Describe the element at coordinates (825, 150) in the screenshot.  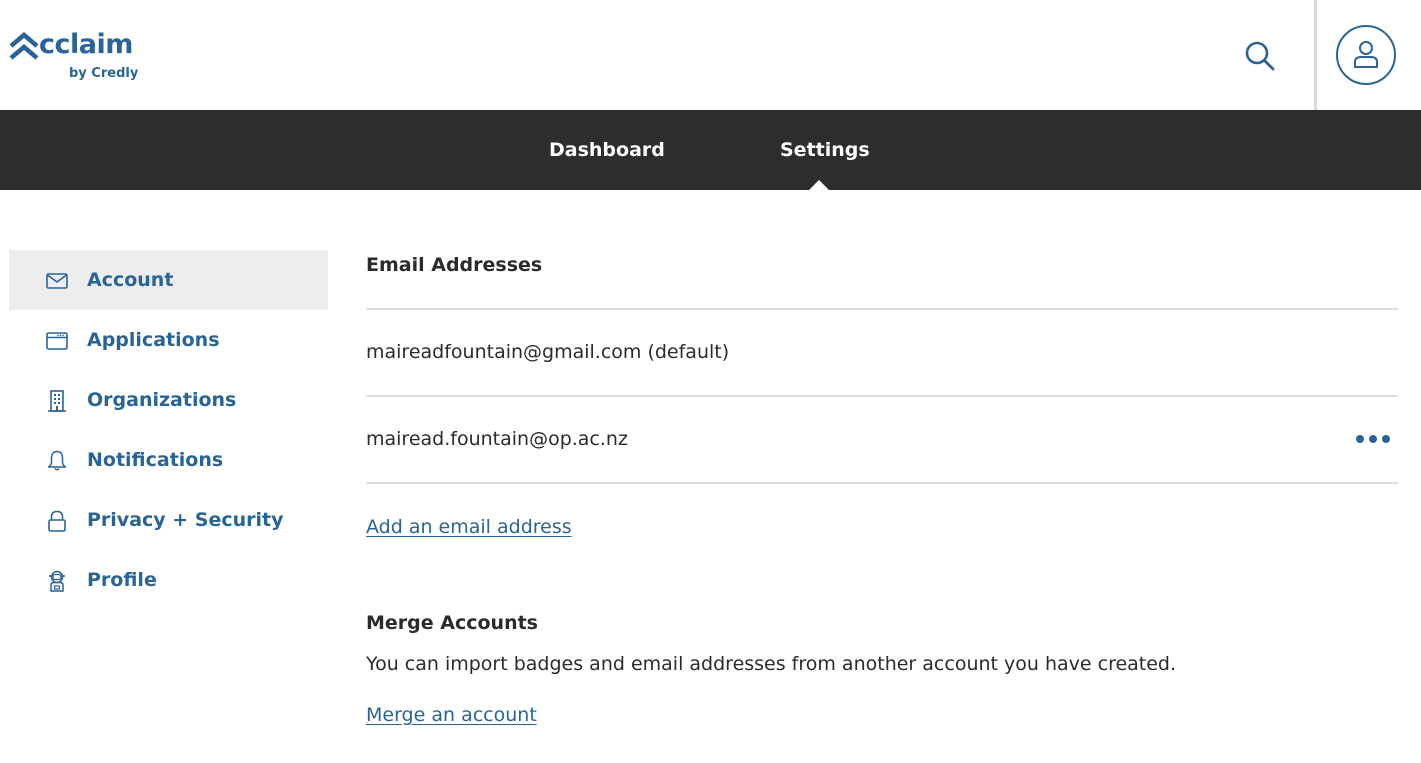
I see `tab-settings: Settings` at that location.